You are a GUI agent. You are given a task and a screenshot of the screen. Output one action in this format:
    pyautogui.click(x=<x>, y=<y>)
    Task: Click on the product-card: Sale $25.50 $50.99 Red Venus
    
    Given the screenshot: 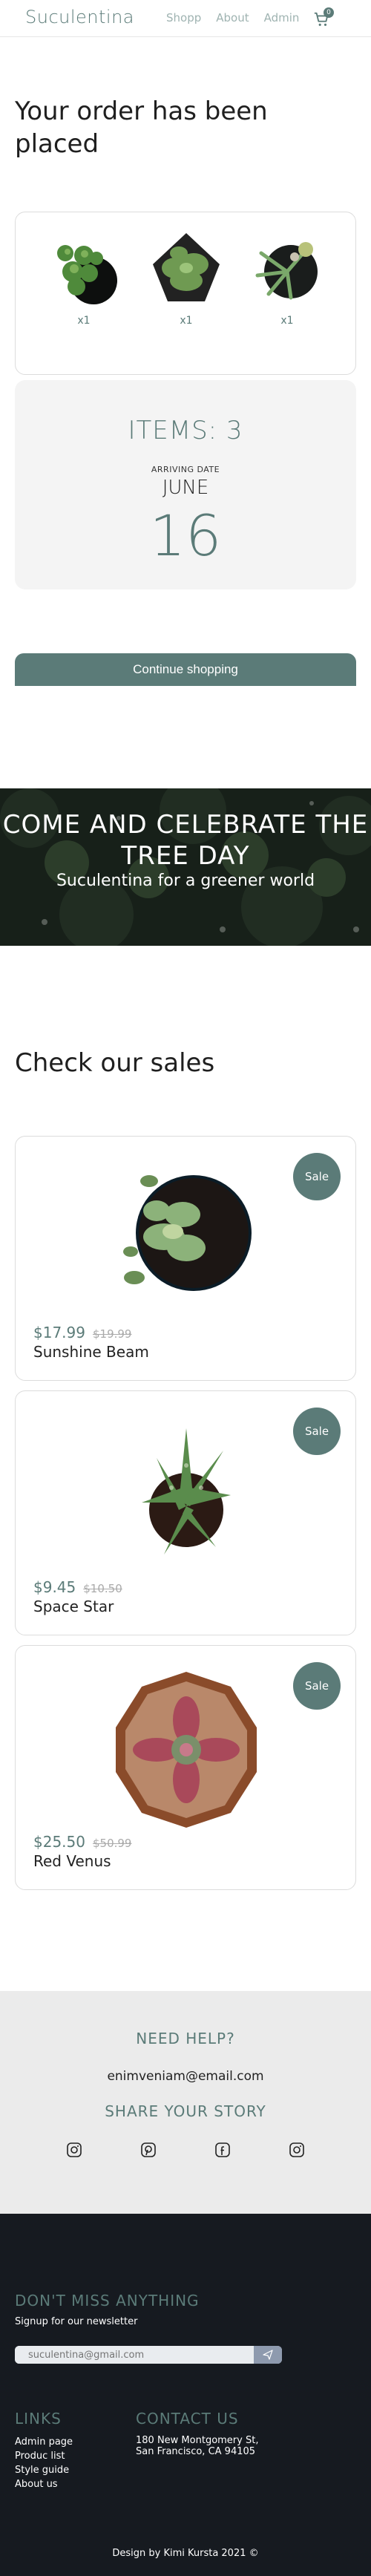 What is the action you would take?
    pyautogui.click(x=185, y=1767)
    